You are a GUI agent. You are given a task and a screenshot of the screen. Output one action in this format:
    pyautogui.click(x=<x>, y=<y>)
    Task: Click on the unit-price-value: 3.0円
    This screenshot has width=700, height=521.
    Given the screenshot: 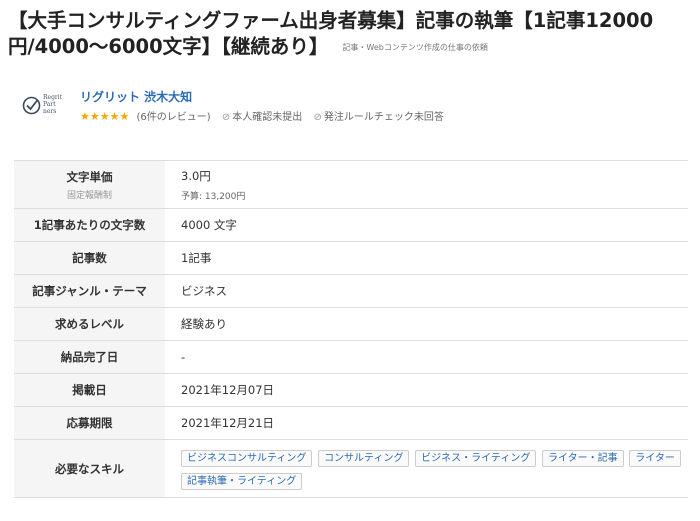 What is the action you would take?
    pyautogui.click(x=196, y=175)
    